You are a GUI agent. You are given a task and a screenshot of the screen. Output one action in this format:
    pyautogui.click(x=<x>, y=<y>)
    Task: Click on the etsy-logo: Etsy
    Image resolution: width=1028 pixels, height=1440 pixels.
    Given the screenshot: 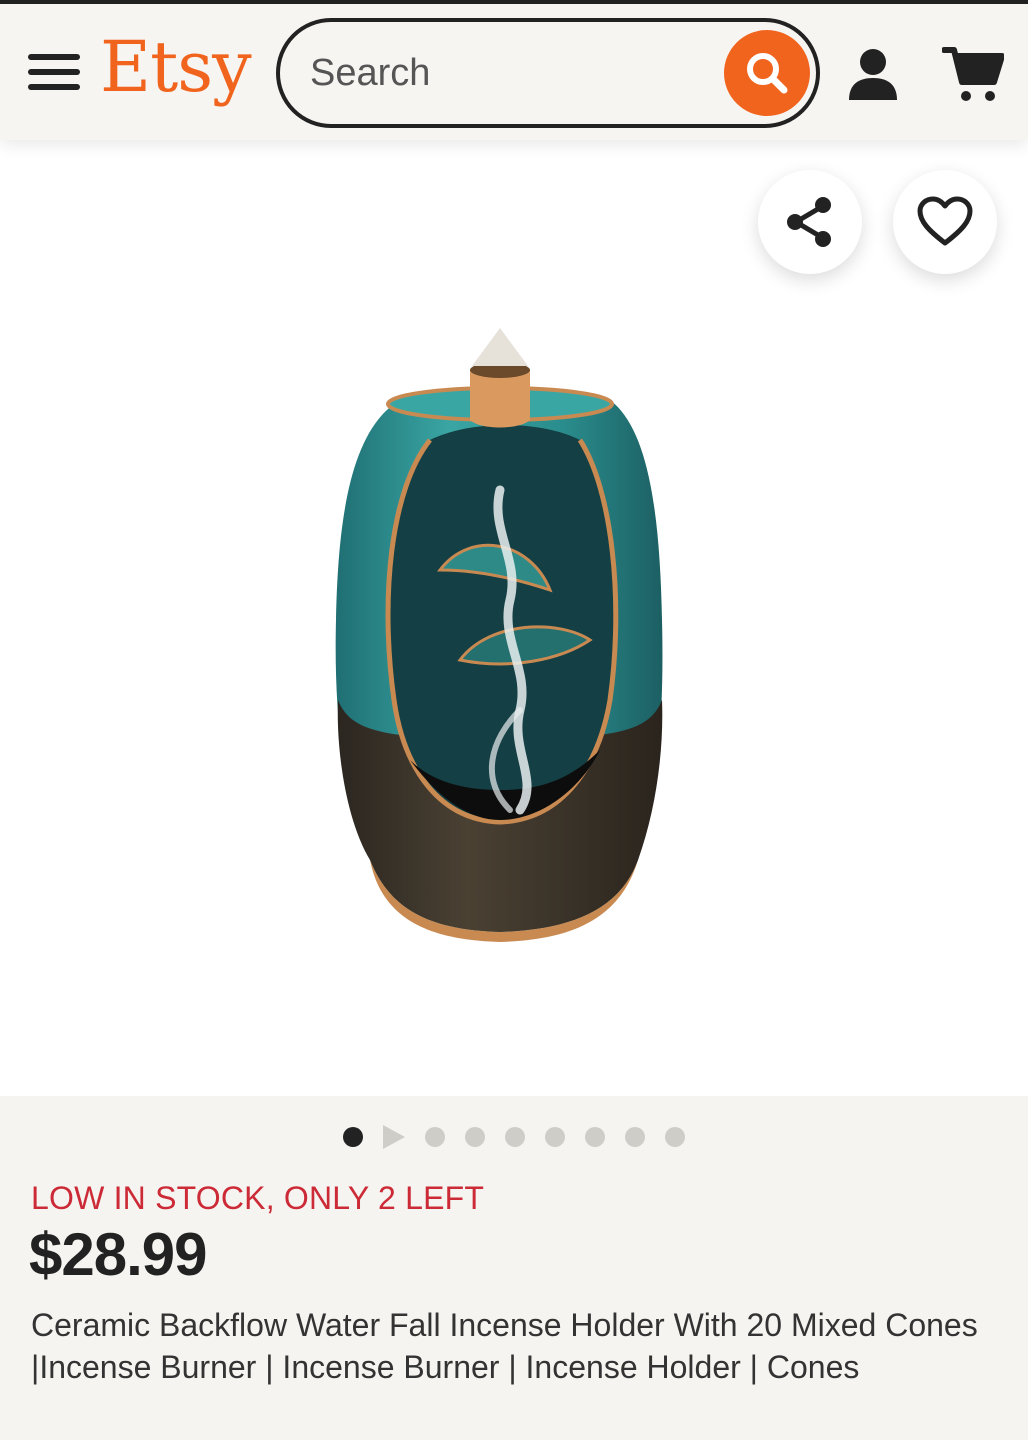 What is the action you would take?
    pyautogui.click(x=176, y=67)
    